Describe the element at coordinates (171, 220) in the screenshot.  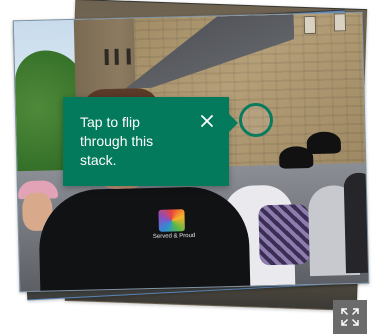
I see `shirt-logo` at that location.